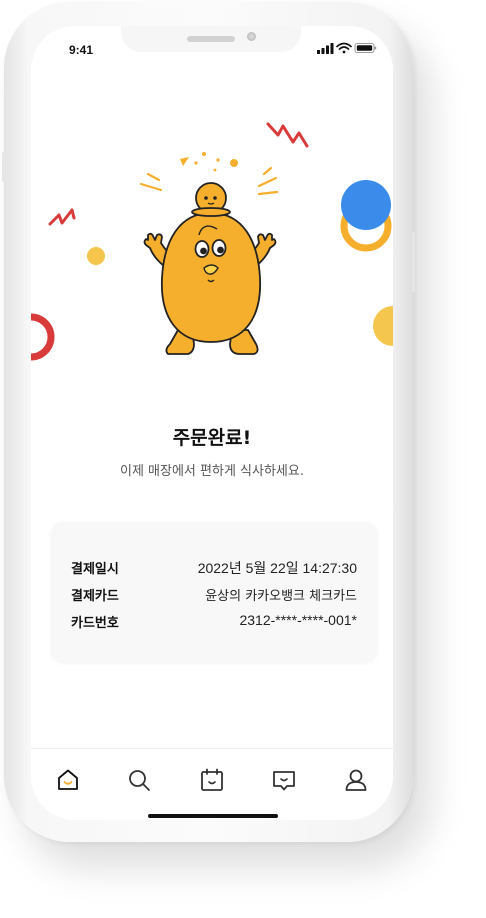 This screenshot has width=486, height=918. What do you see at coordinates (366, 205) in the screenshot?
I see `blue-circle` at bounding box center [366, 205].